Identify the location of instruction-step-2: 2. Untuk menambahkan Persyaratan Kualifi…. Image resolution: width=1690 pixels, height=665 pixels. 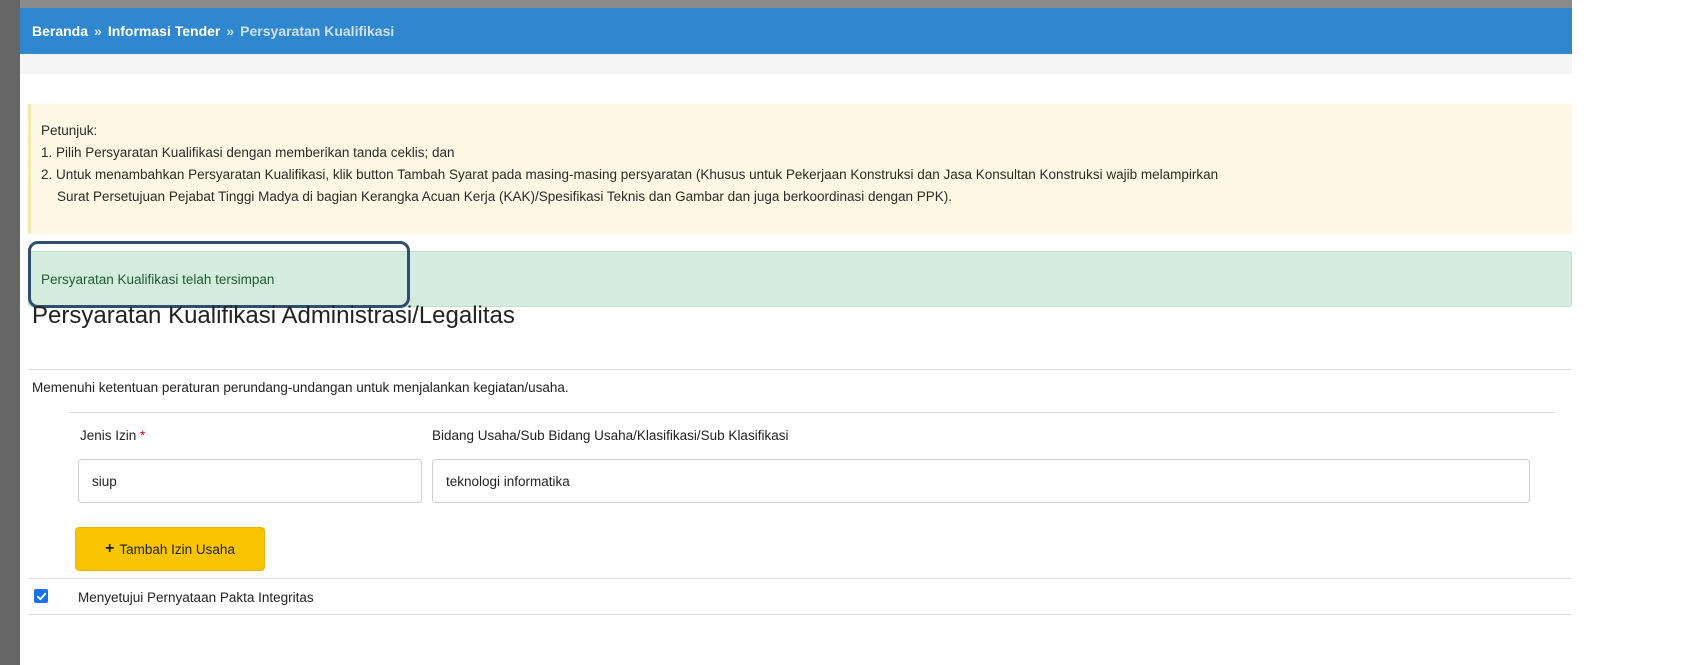
(630, 174).